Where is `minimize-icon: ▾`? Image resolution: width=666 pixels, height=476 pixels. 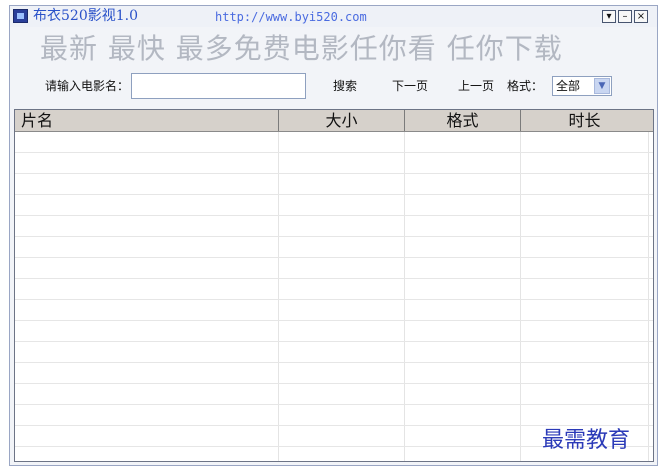 minimize-icon: ▾ is located at coordinates (609, 16).